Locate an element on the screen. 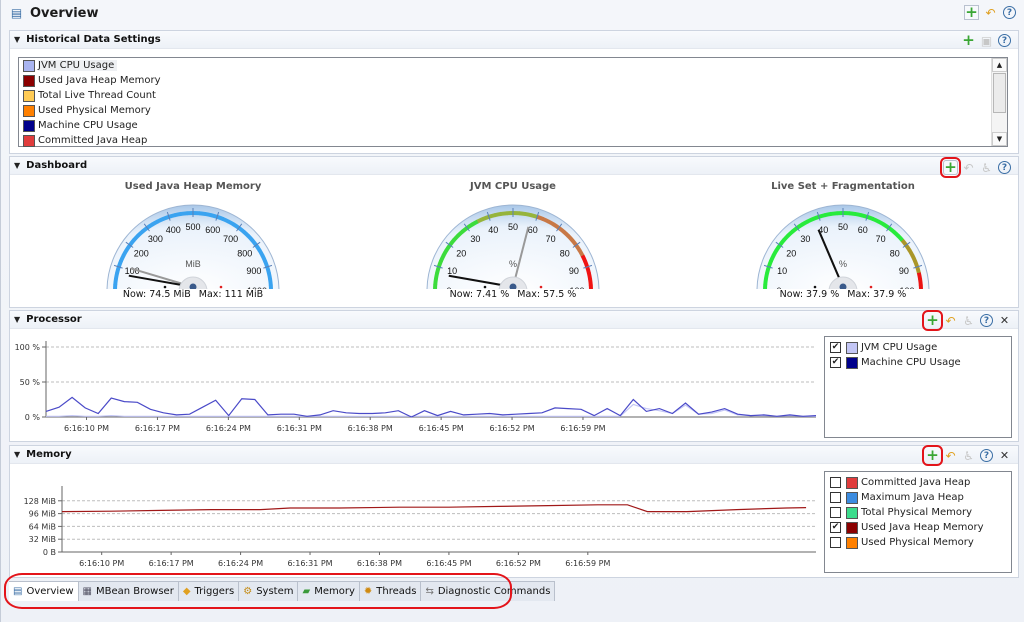  legend-item: Committed Java Heap is located at coordinates (918, 482).